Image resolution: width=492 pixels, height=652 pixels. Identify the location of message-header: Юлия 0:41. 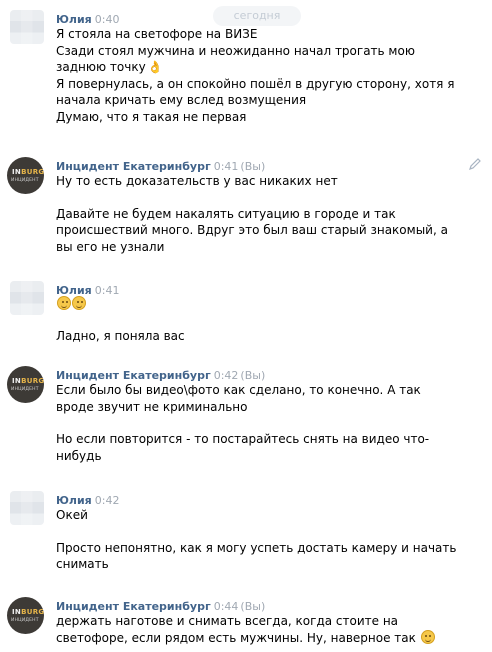
(87, 289).